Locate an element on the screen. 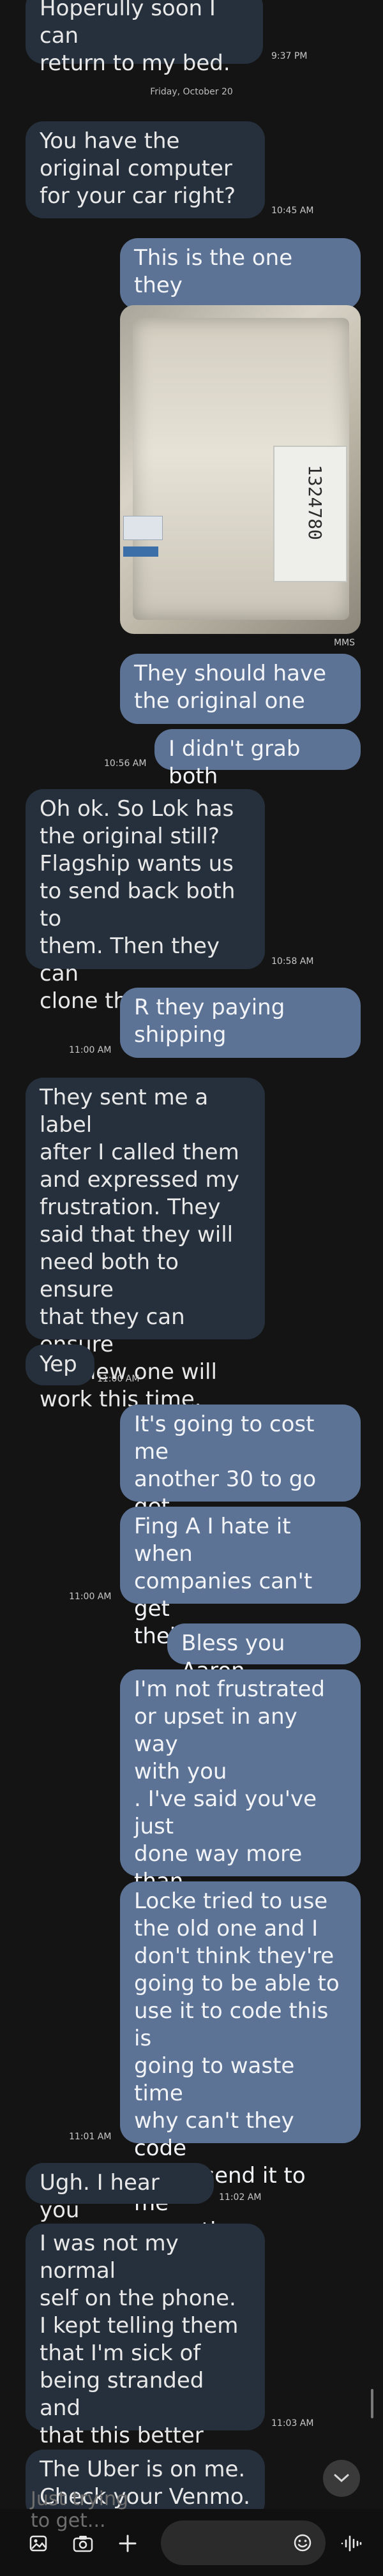 The width and height of the screenshot is (383, 2576). emoji-icon is located at coordinates (303, 2543).